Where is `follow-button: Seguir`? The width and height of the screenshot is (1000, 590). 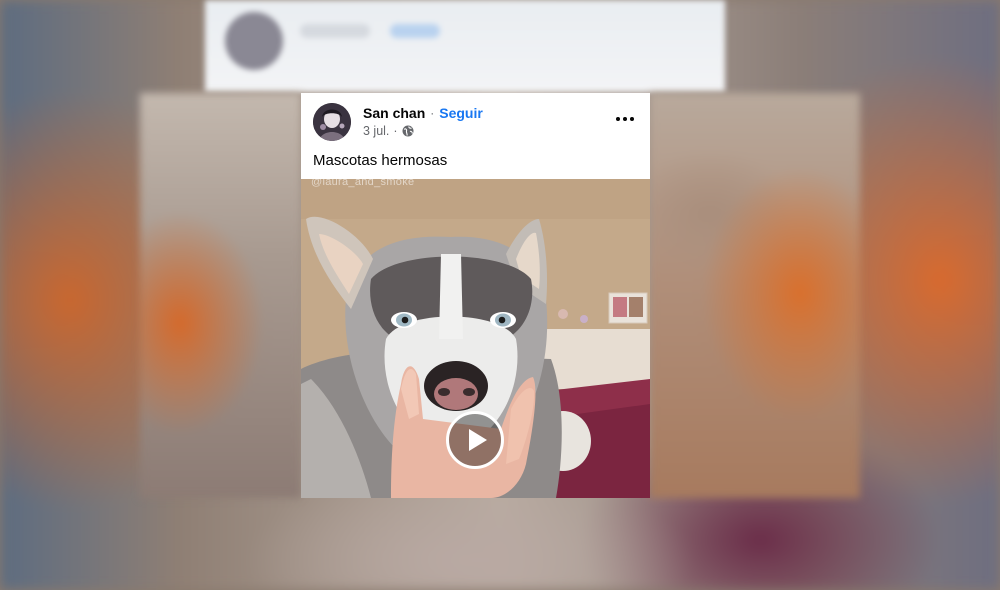 follow-button: Seguir is located at coordinates (461, 113).